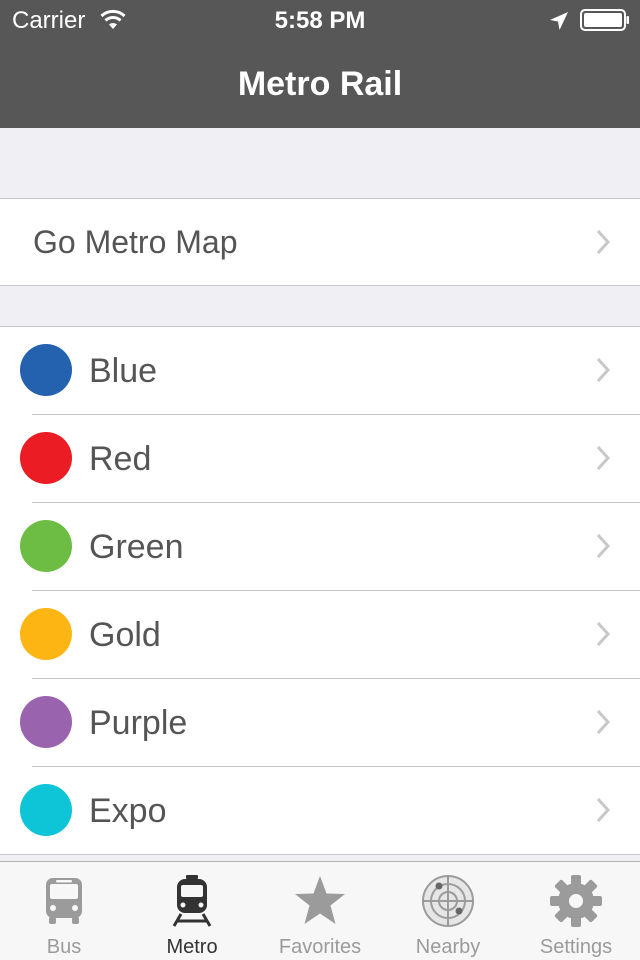 This screenshot has width=640, height=960. Describe the element at coordinates (120, 459) in the screenshot. I see `line-name: Red` at that location.